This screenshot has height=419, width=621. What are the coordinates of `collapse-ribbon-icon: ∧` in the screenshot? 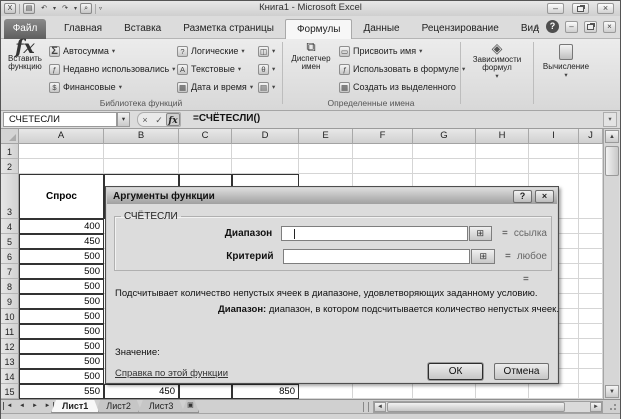 It's located at (537, 26).